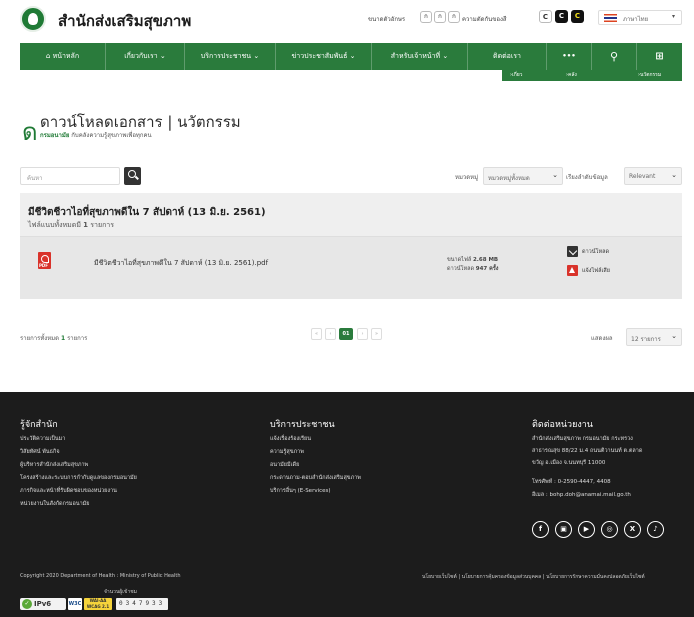 This screenshot has height=617, width=694. I want to click on sort-select: Relevant ⌄, so click(653, 176).